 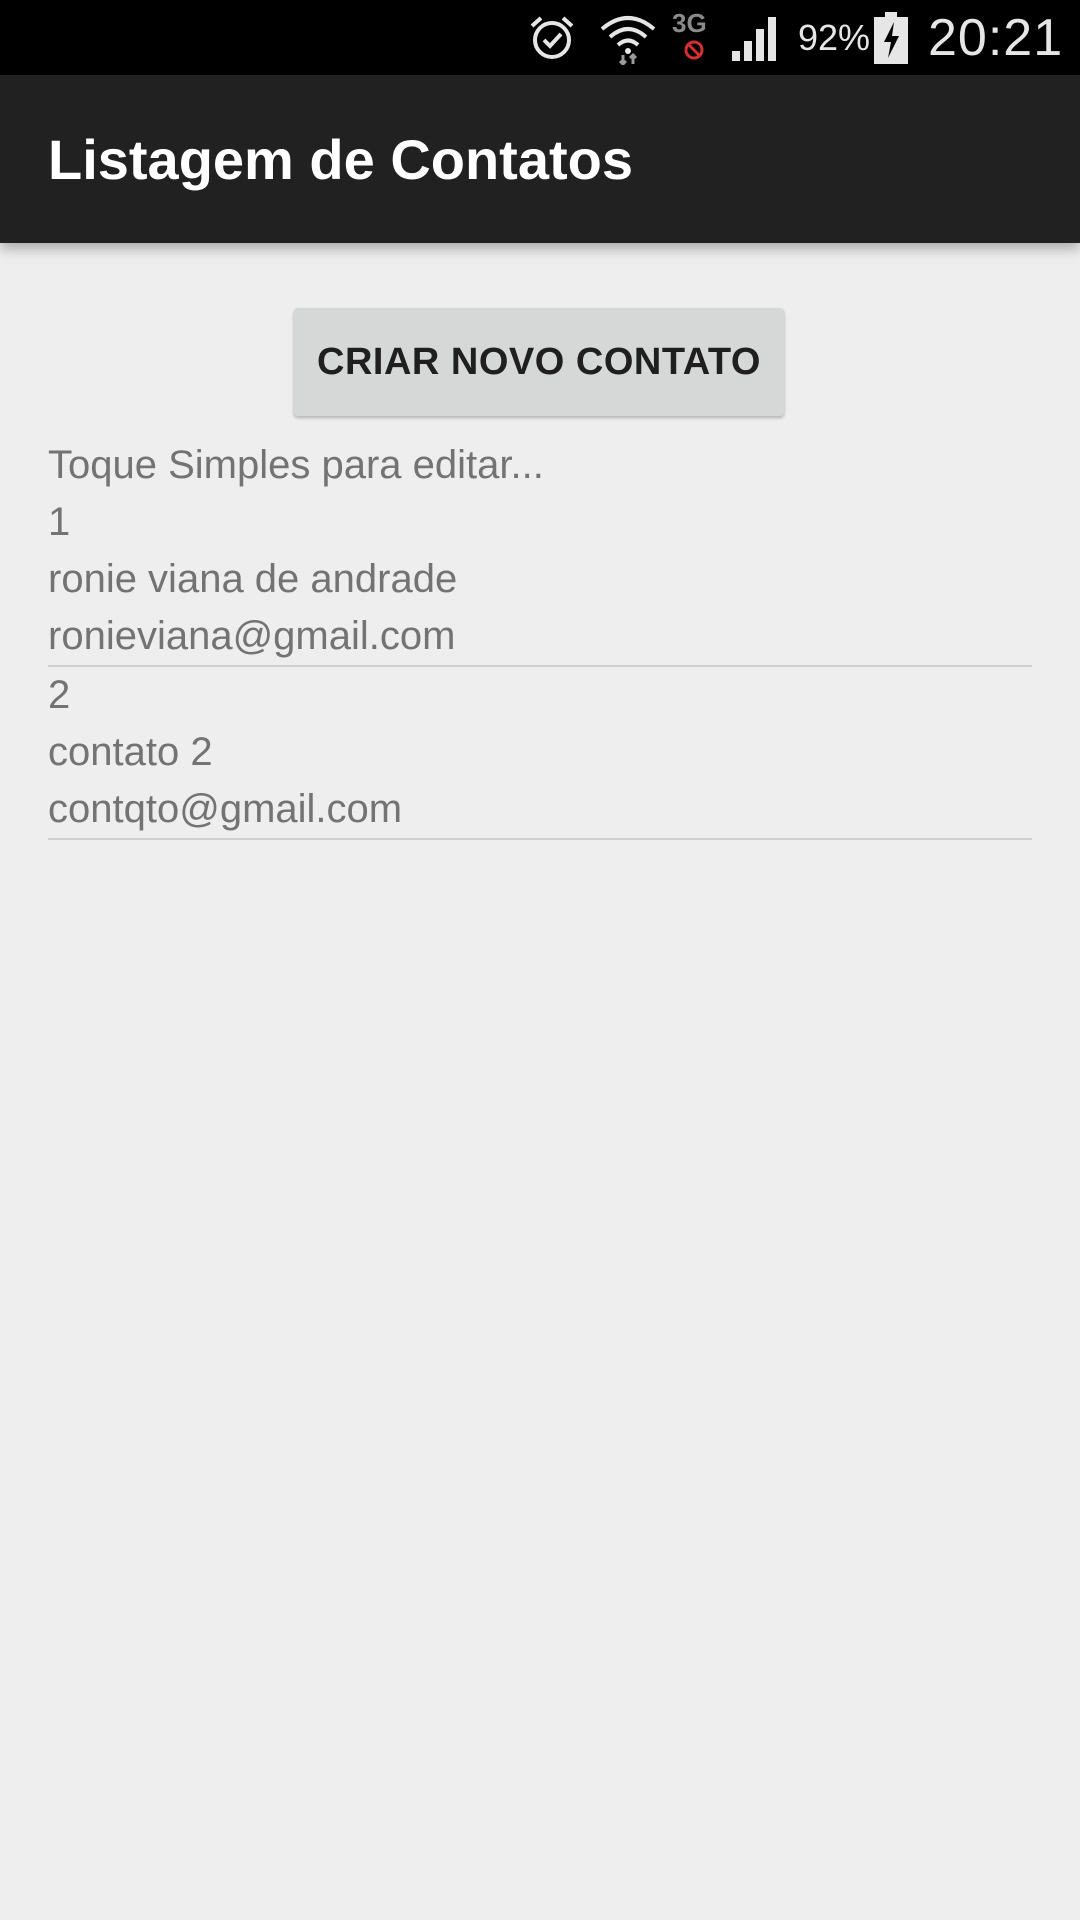 I want to click on wifi-icon, so click(x=629, y=37).